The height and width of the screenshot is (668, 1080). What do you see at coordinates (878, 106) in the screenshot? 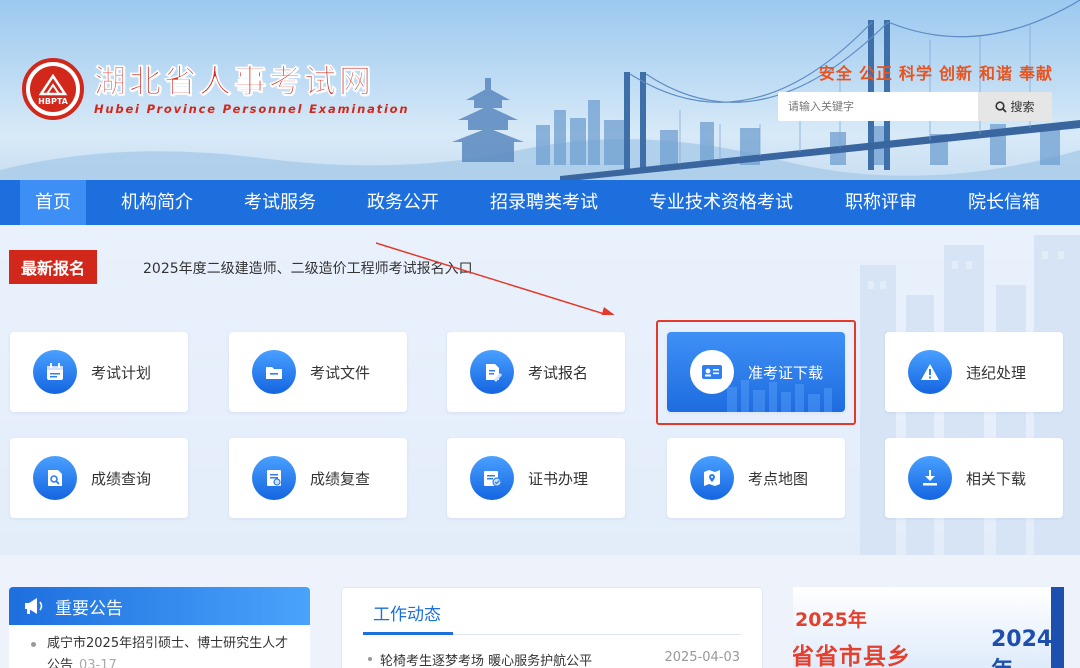
I see `search-input` at bounding box center [878, 106].